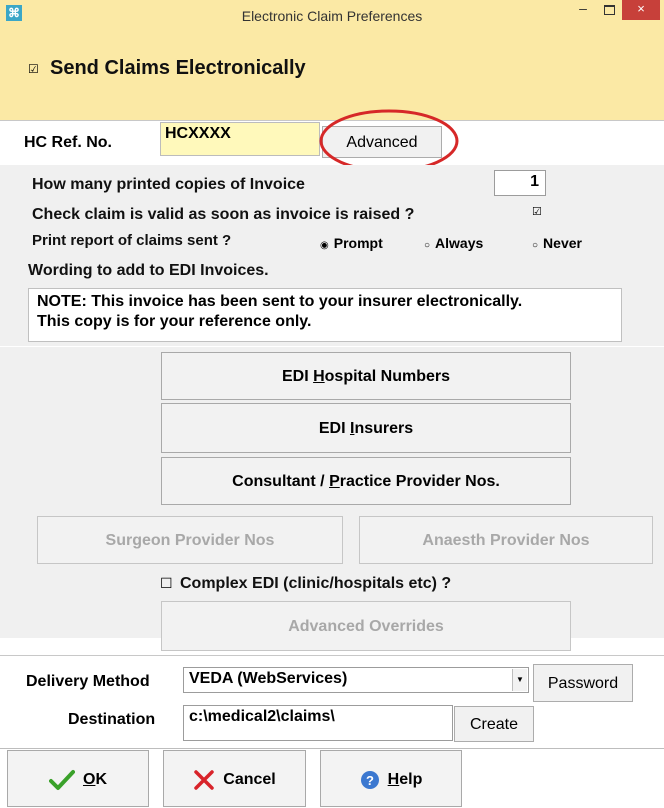 The width and height of the screenshot is (664, 808). Describe the element at coordinates (459, 243) in the screenshot. I see `radio-always-label: Always` at that location.